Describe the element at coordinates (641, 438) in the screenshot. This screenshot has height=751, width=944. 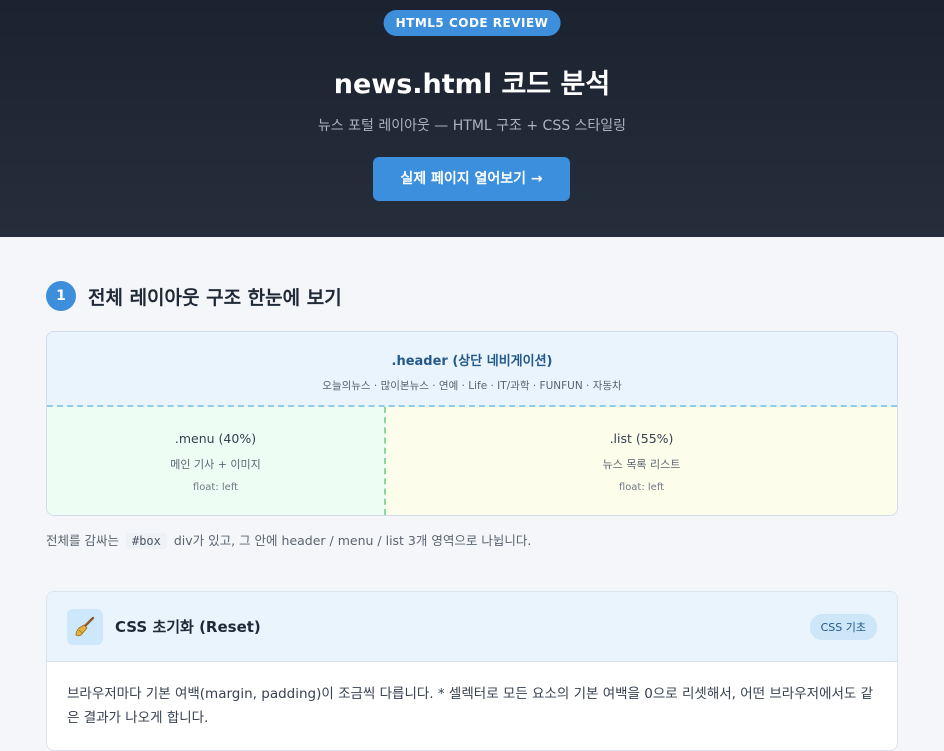
I see `layout-list-title: .list (55%)` at that location.